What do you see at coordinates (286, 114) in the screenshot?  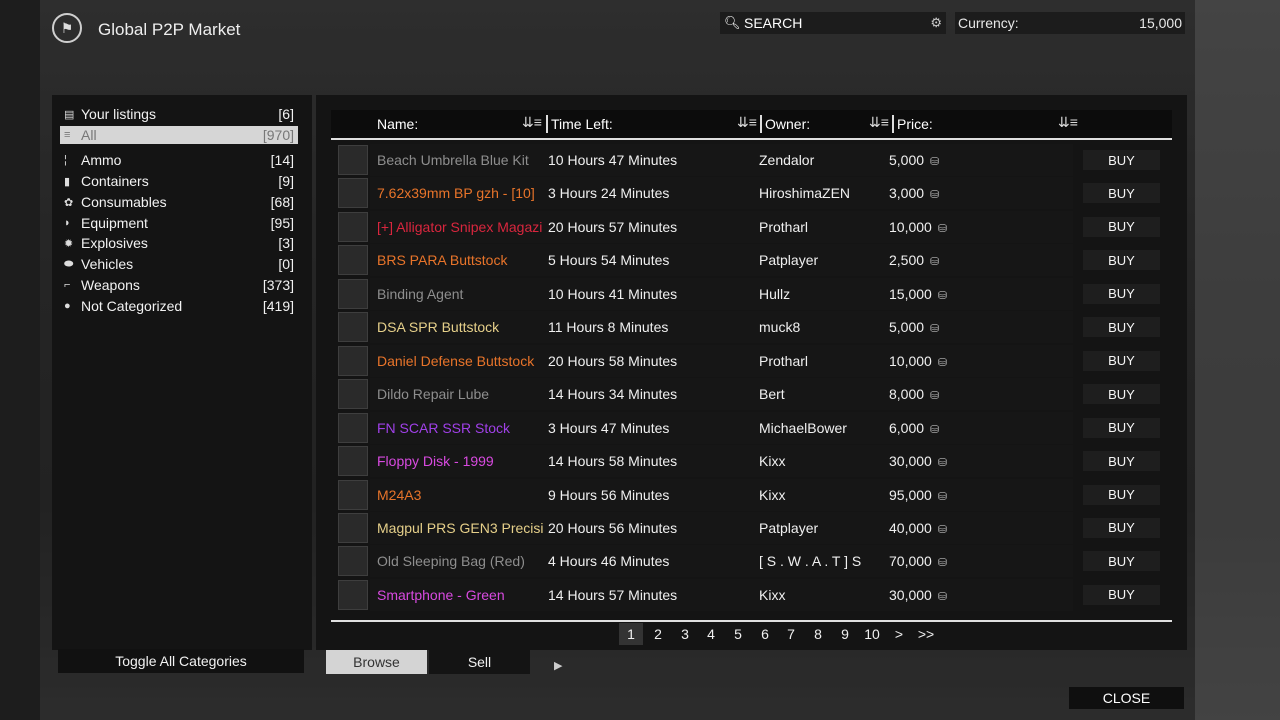 I see `category-count: [6]` at bounding box center [286, 114].